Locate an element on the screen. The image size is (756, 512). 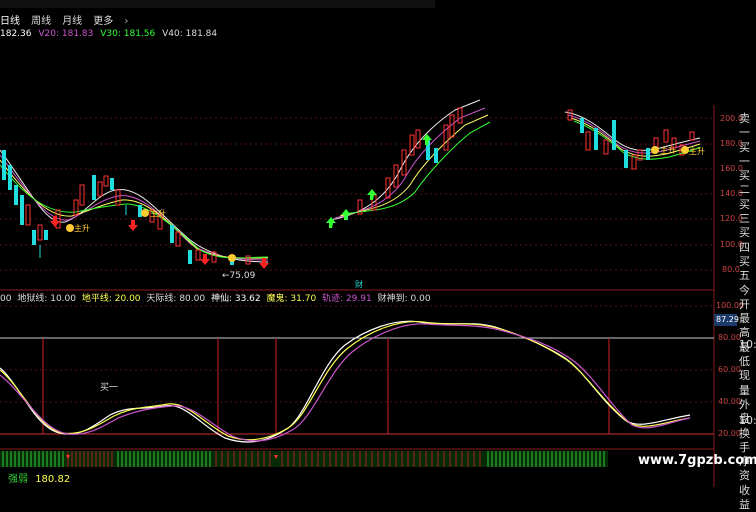
indicator-axis-label: 20.00 is located at coordinates (729, 433).